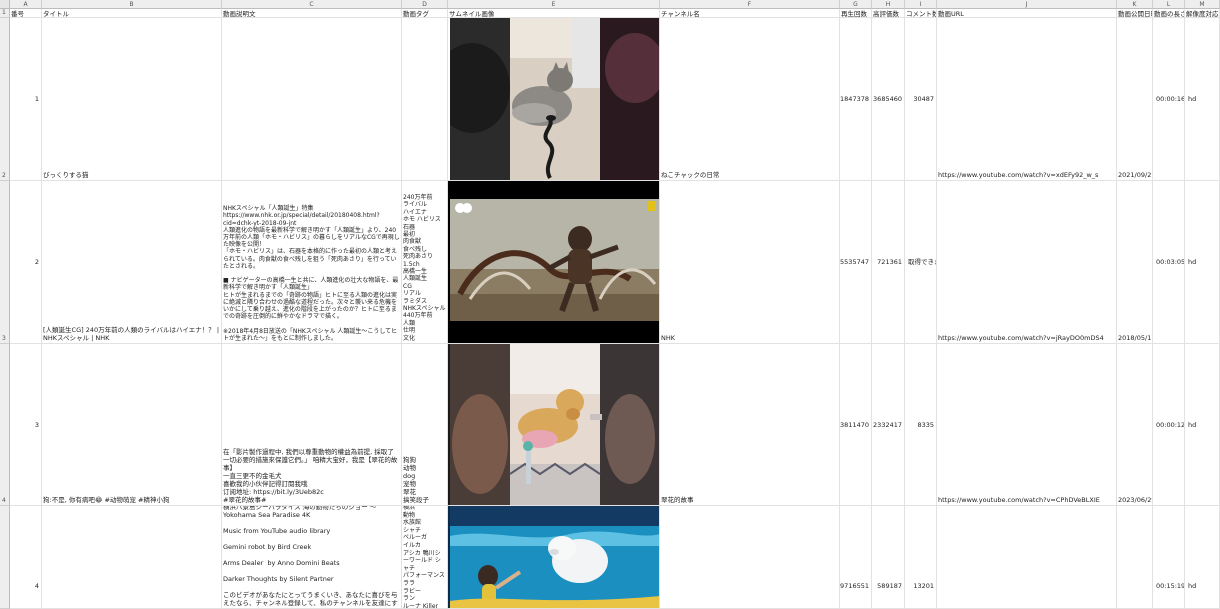 This screenshot has width=1220, height=609. What do you see at coordinates (1202, 4) in the screenshot?
I see `column-header-m: M` at bounding box center [1202, 4].